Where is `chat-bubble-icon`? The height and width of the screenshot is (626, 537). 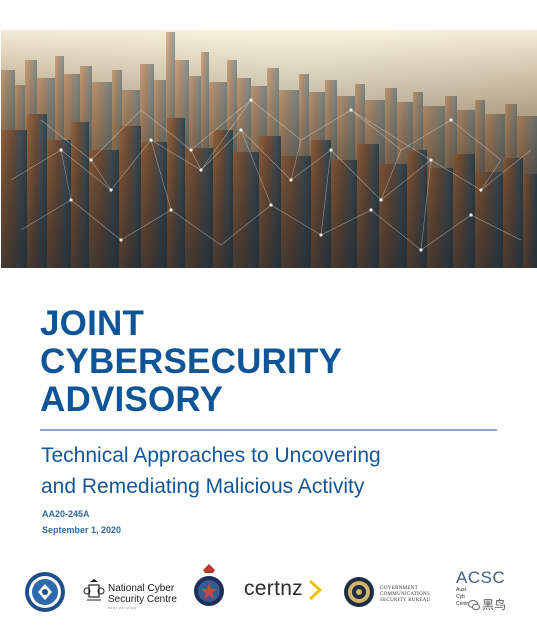
chat-bubble-icon is located at coordinates (474, 605).